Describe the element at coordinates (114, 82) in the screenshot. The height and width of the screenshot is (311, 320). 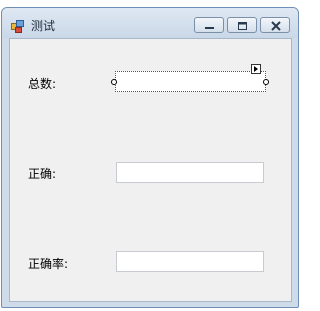
I see `resize-handle-left` at that location.